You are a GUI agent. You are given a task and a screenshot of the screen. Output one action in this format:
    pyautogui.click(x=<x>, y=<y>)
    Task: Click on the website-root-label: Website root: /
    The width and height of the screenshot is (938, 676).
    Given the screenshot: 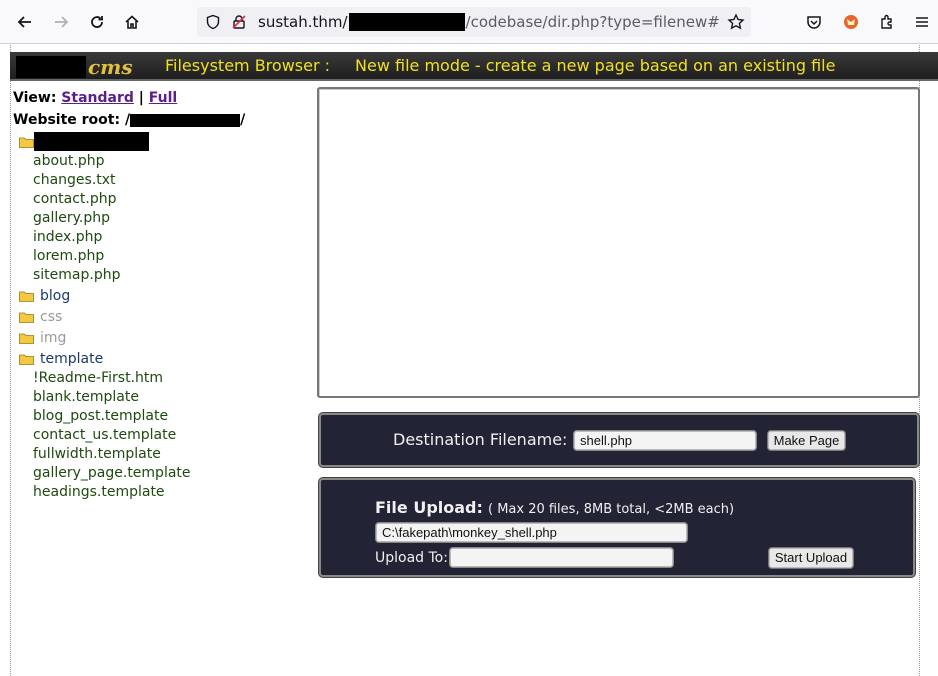 What is the action you would take?
    pyautogui.click(x=72, y=120)
    